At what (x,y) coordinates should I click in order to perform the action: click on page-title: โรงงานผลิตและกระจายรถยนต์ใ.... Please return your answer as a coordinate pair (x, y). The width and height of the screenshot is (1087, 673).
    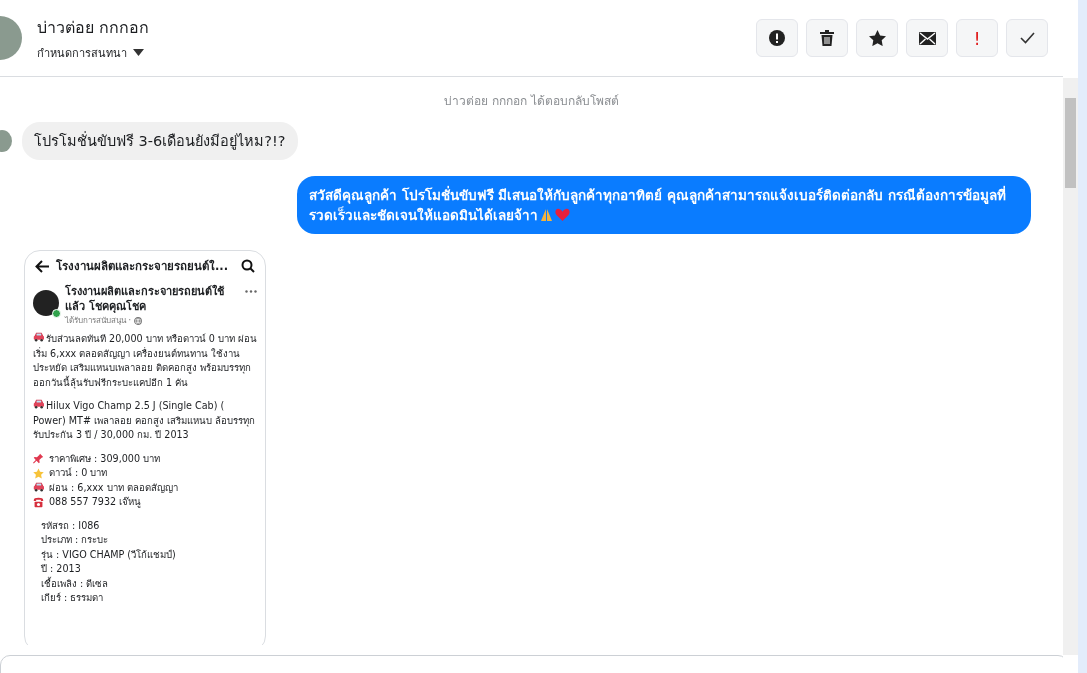
    Looking at the image, I should click on (143, 266).